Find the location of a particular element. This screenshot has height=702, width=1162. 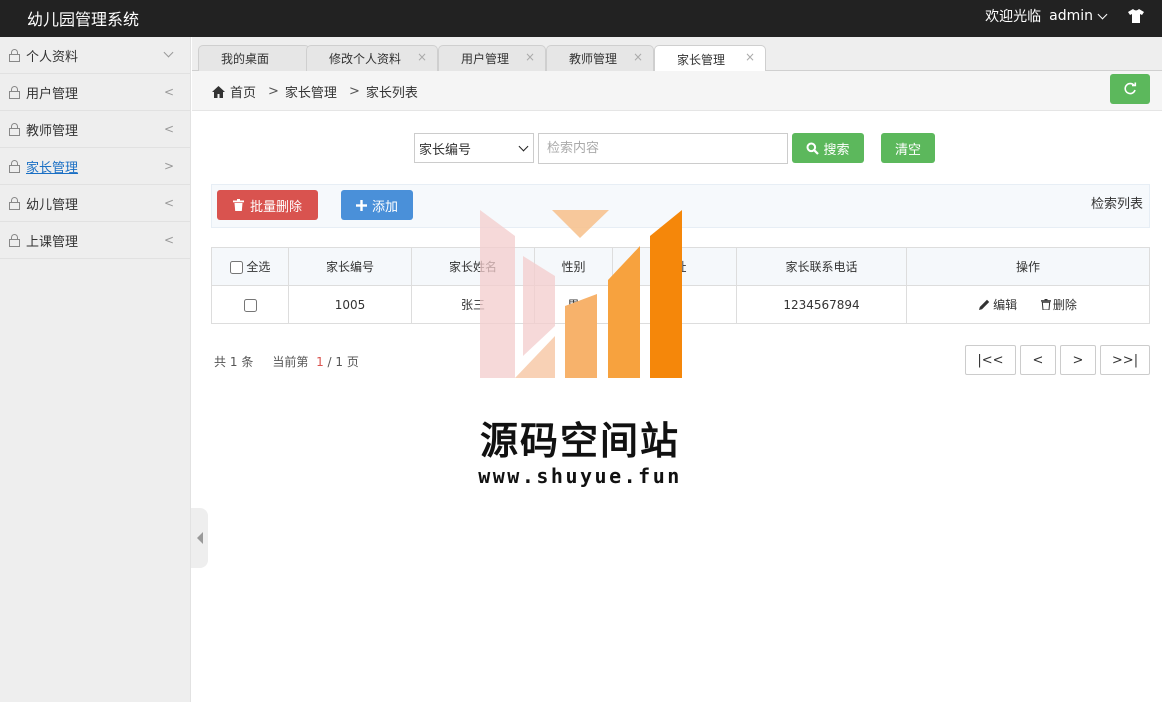

edit-button: 编辑 is located at coordinates (998, 304).